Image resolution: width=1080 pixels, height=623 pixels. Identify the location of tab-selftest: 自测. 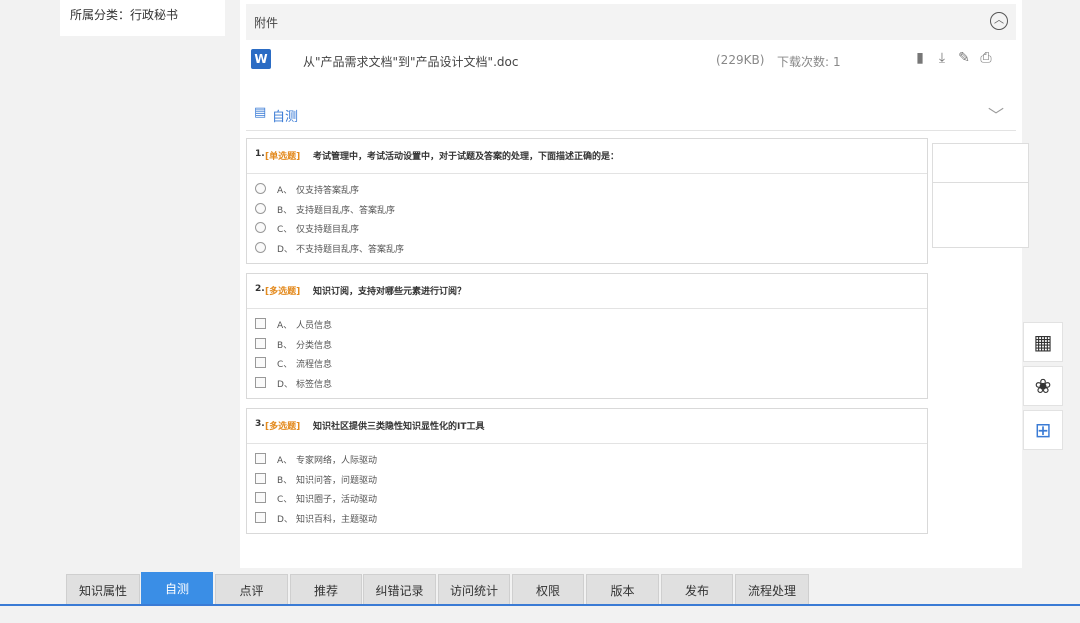
(177, 588).